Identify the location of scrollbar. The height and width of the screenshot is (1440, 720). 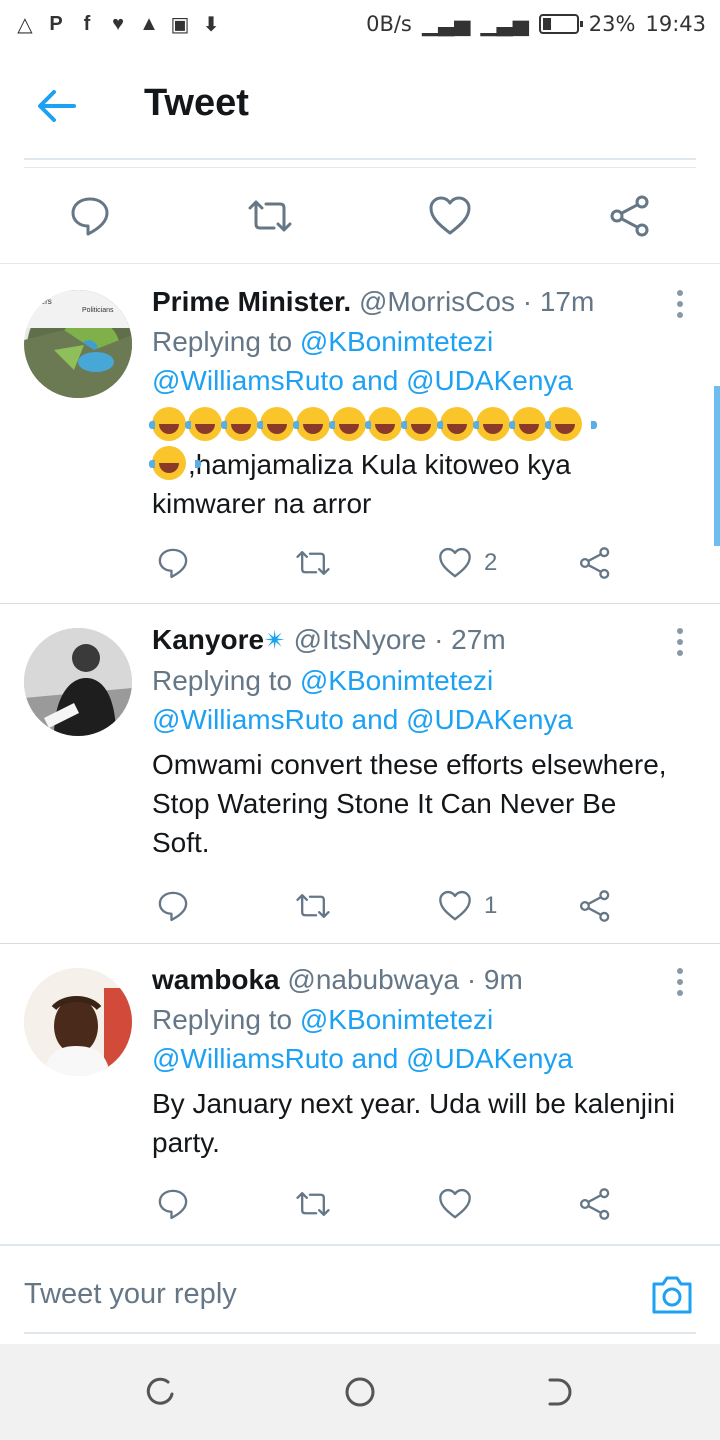
(717, 466).